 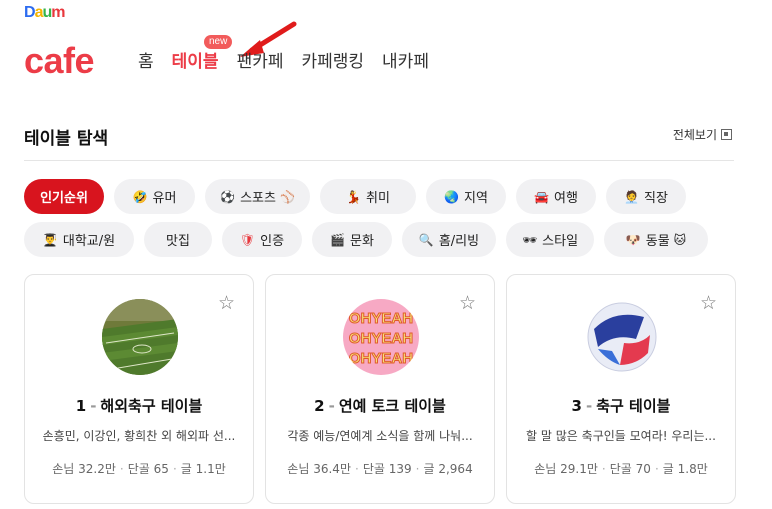 What do you see at coordinates (50, 239) in the screenshot?
I see `graduate-icon: 👨‍🎓` at bounding box center [50, 239].